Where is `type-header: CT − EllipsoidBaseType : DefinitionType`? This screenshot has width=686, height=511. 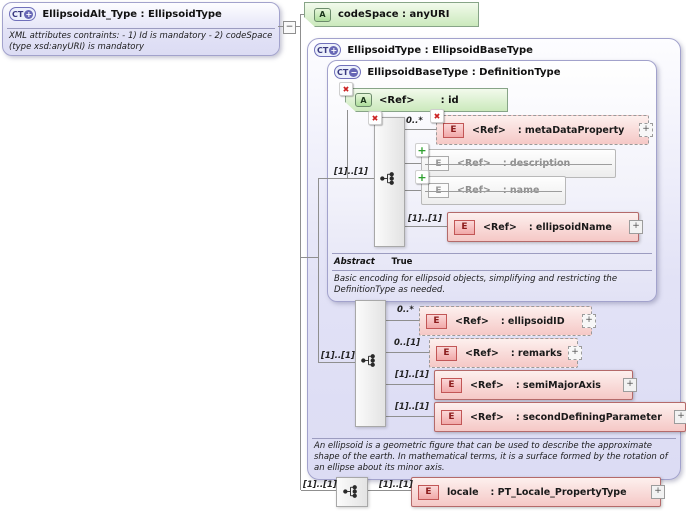 type-header: CT − EllipsoidBaseType : DefinitionType is located at coordinates (492, 72).